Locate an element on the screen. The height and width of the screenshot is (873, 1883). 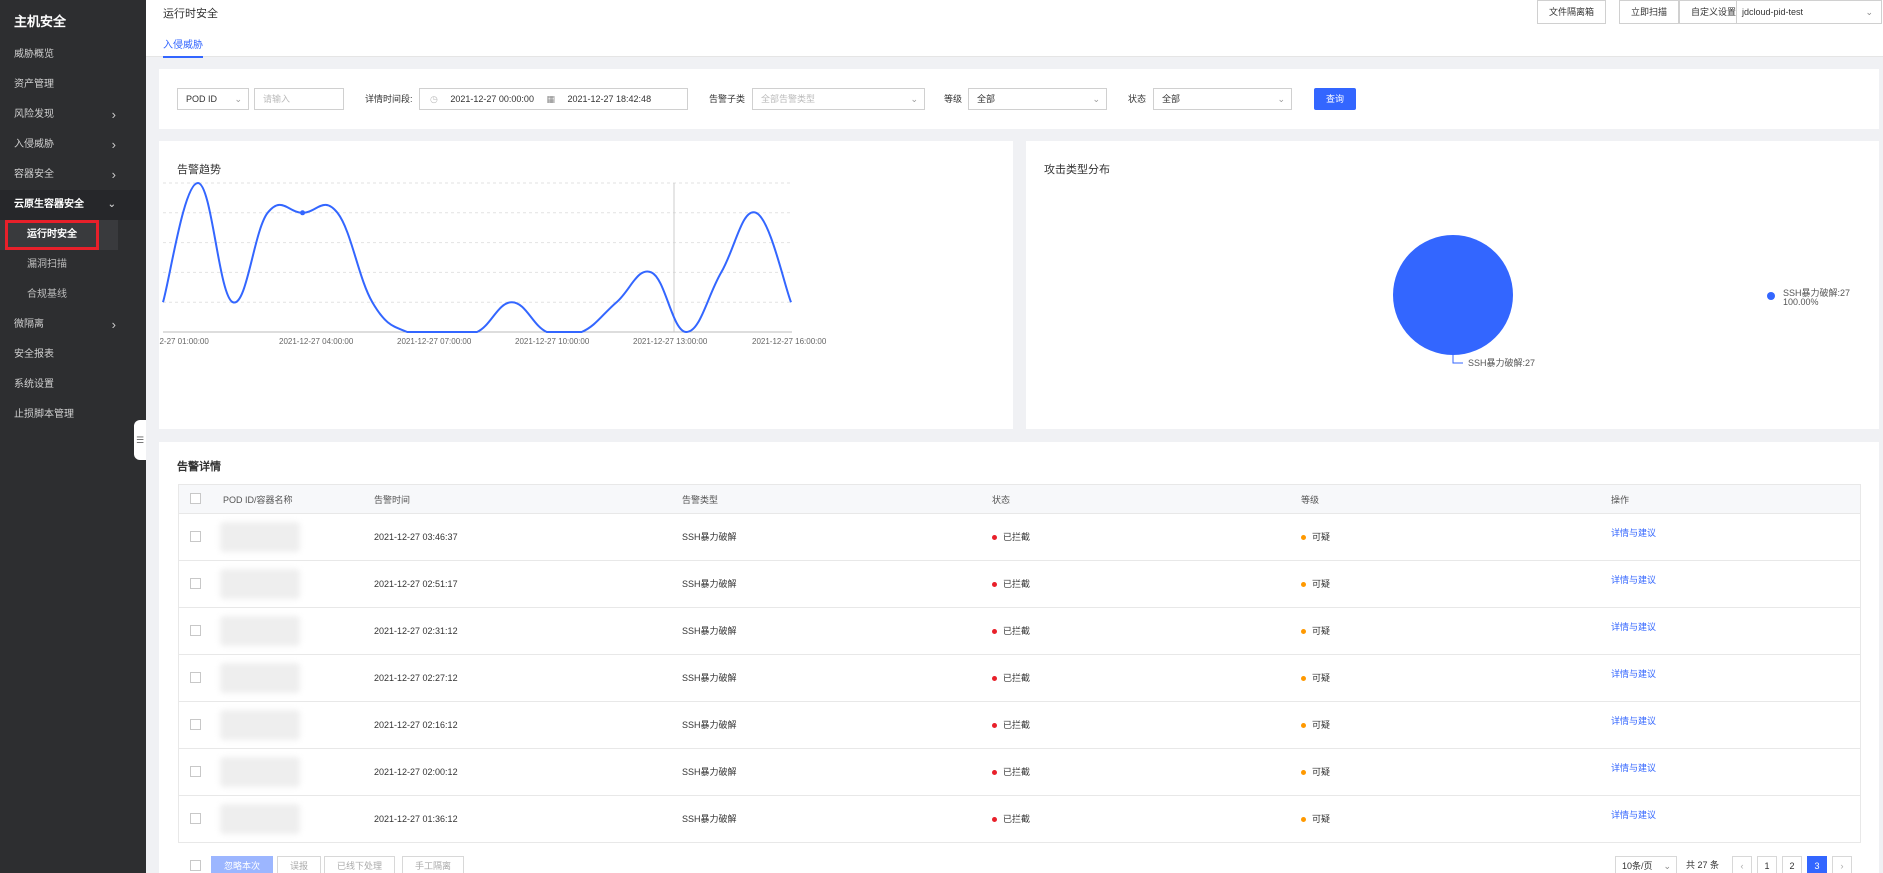
page-size-select: 10条/页 ⌄ is located at coordinates (1646, 864).